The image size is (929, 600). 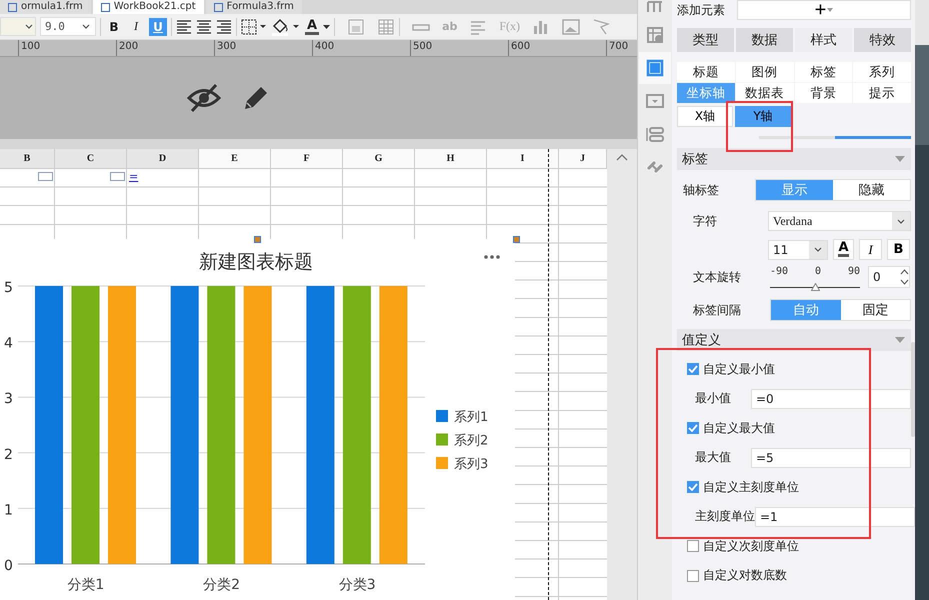 What do you see at coordinates (763, 116) in the screenshot?
I see `tab: Y轴` at bounding box center [763, 116].